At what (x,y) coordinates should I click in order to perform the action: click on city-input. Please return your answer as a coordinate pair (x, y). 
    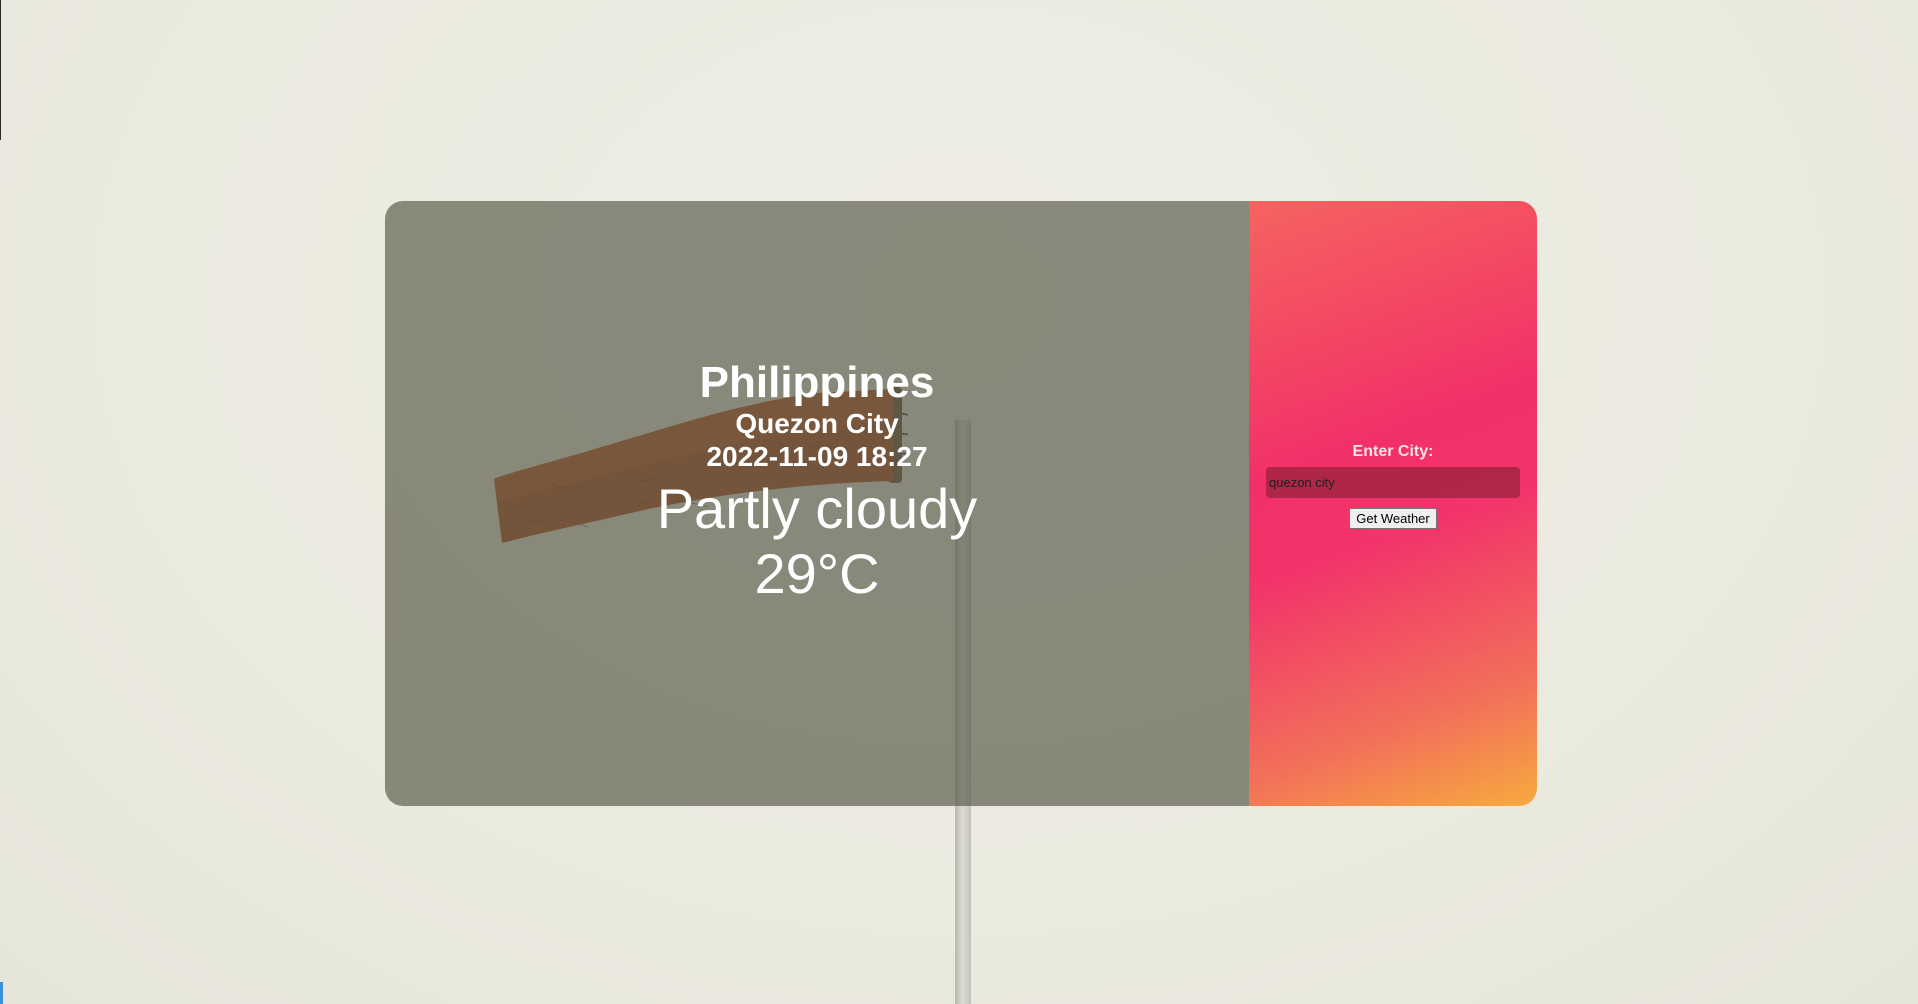
    Looking at the image, I should click on (1393, 482).